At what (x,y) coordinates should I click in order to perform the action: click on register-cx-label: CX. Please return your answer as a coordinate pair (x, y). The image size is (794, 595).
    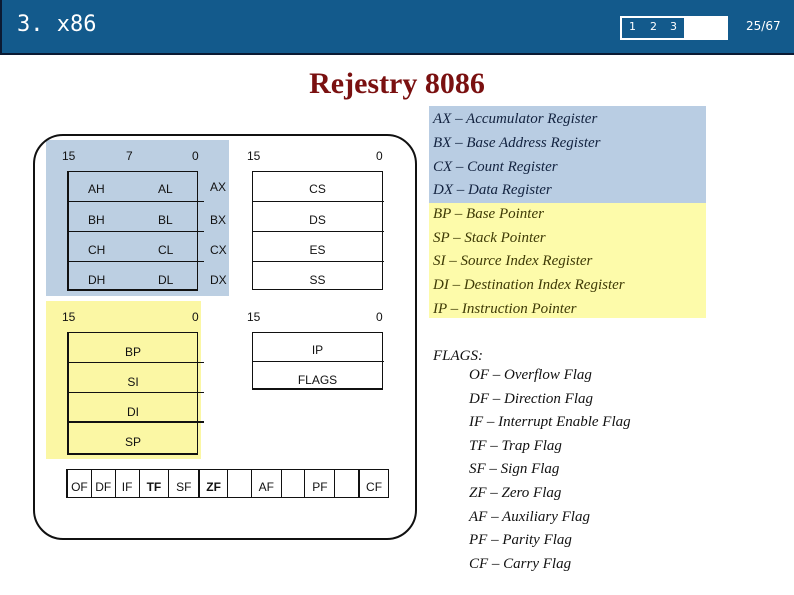
    Looking at the image, I should click on (218, 250).